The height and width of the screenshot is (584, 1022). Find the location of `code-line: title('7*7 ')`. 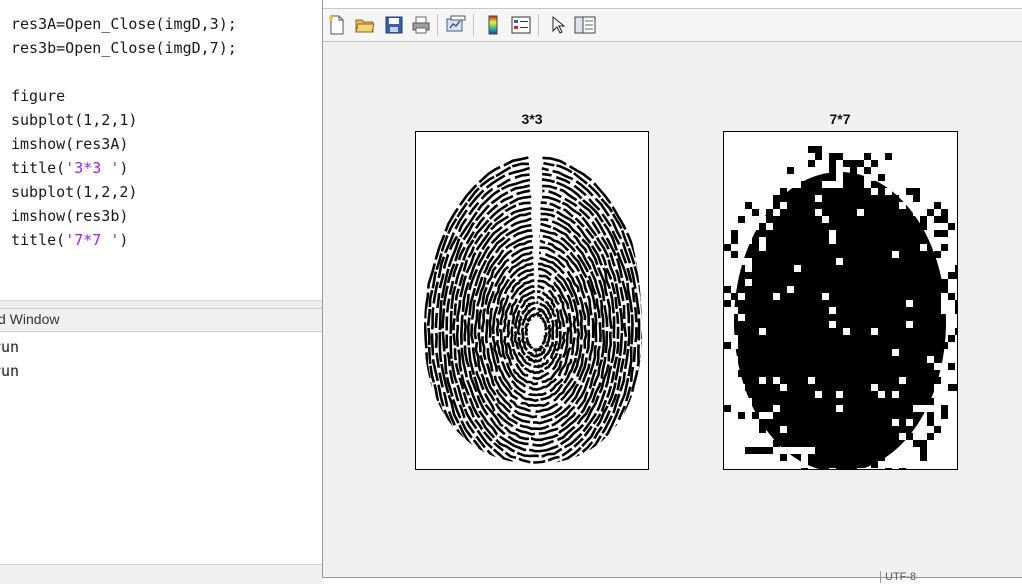

code-line: title('7*7 ') is located at coordinates (69, 240).